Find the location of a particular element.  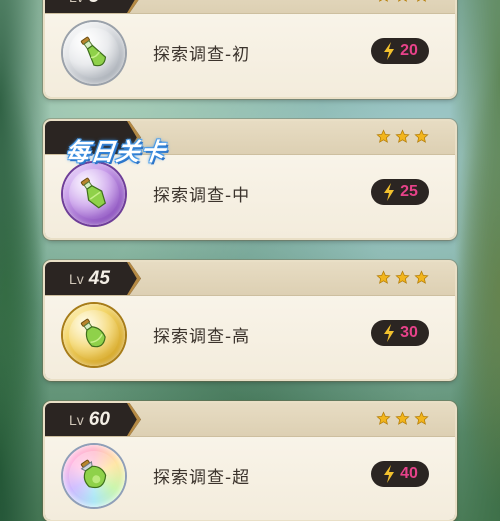

mission-name: 探索调查-高 is located at coordinates (202, 337).